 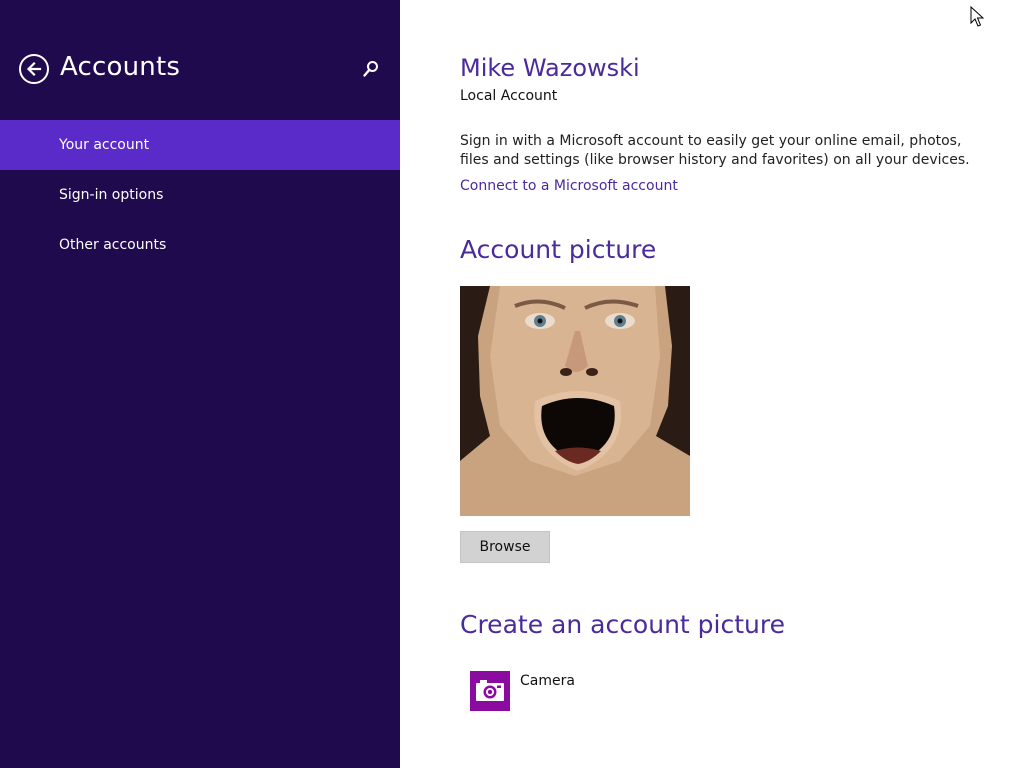 I want to click on search-icon, so click(x=370, y=69).